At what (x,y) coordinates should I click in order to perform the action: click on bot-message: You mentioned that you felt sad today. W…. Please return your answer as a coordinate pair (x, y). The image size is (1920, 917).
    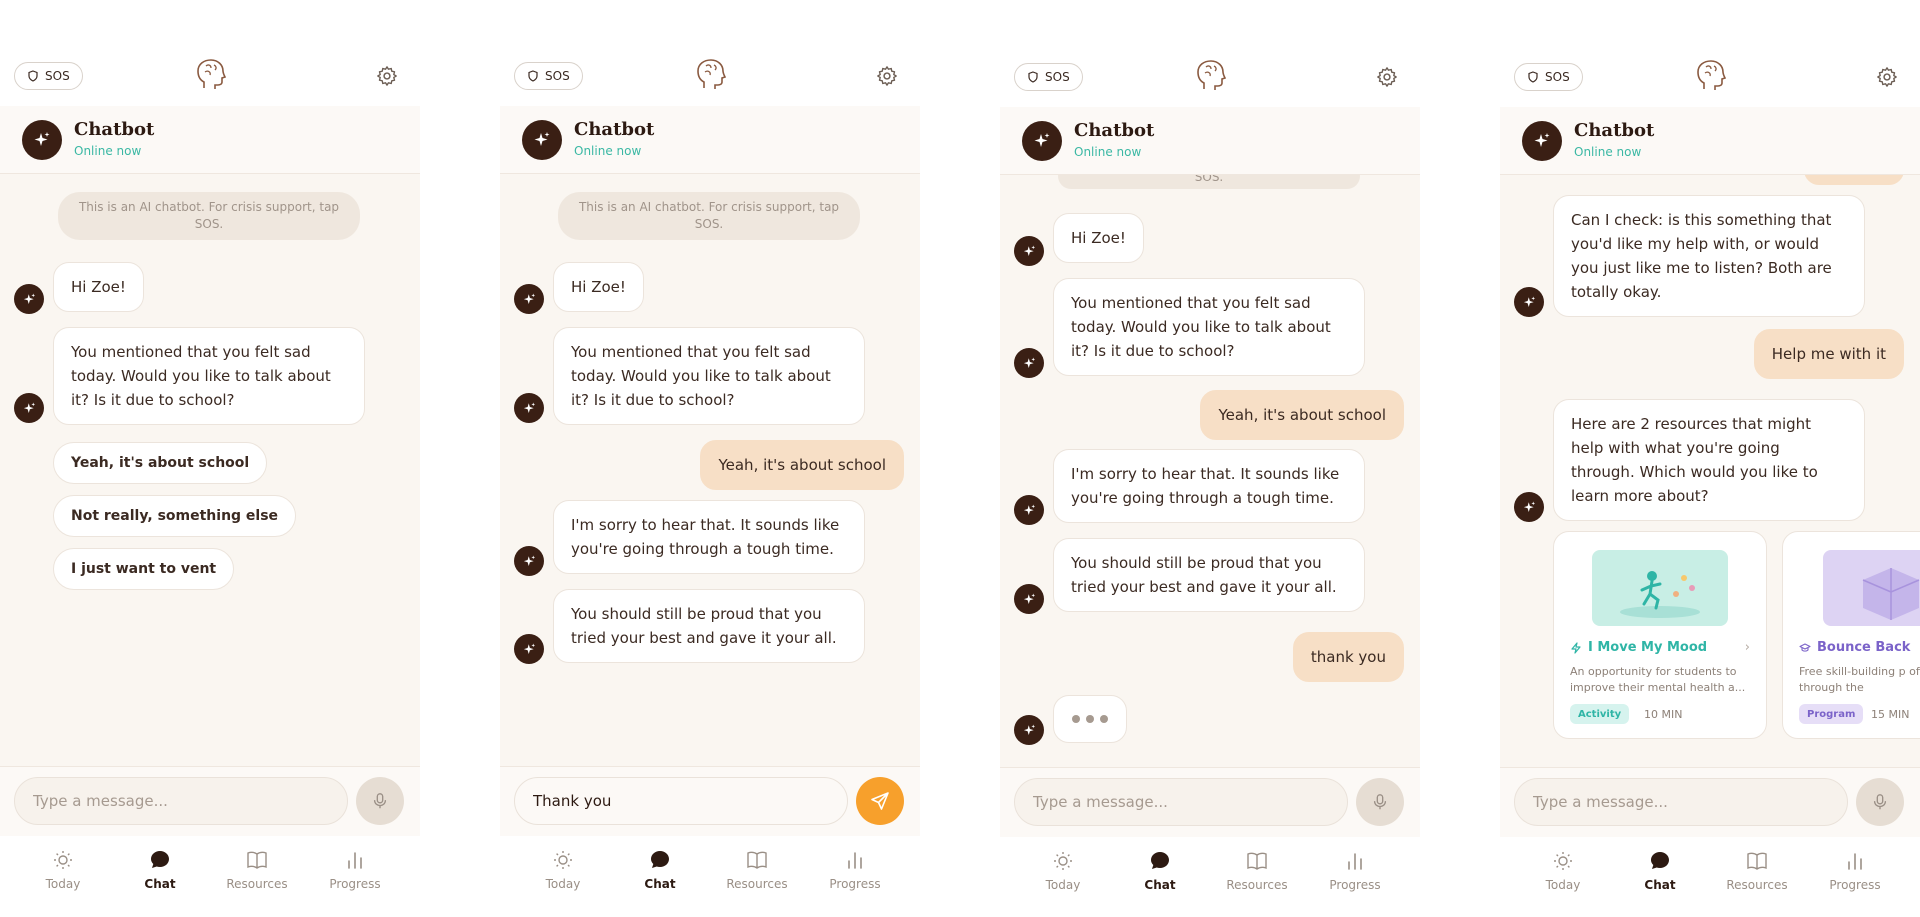
    Looking at the image, I should click on (1209, 327).